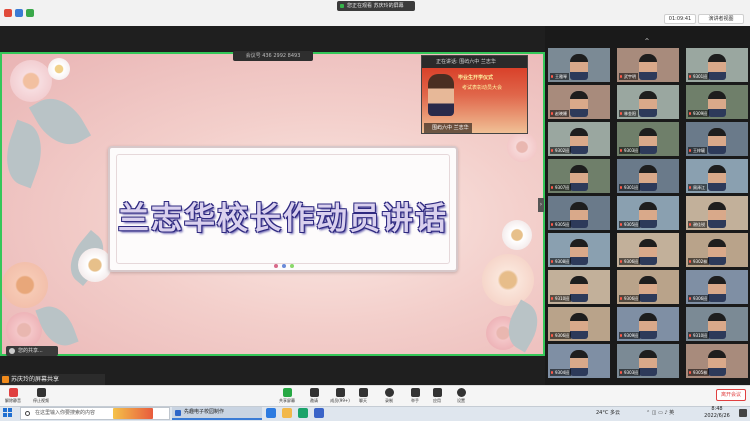 This screenshot has height=421, width=750. Describe the element at coordinates (41, 396) in the screenshot. I see `stop-video-button: 停止视频` at that location.